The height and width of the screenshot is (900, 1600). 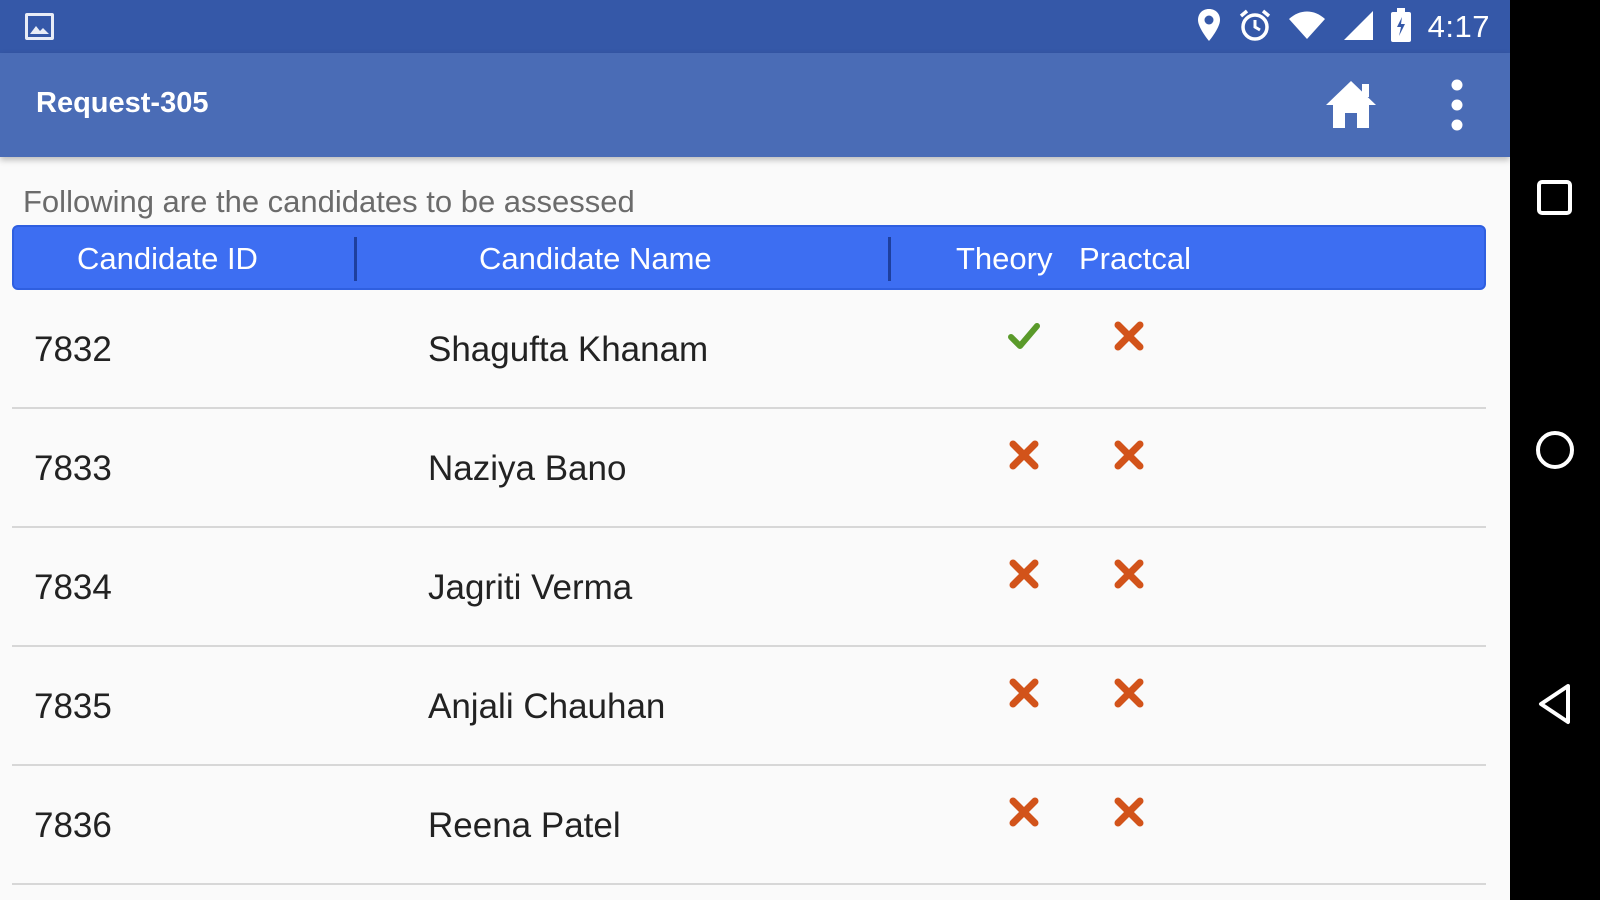 What do you see at coordinates (1307, 27) in the screenshot?
I see `wifi-icon` at bounding box center [1307, 27].